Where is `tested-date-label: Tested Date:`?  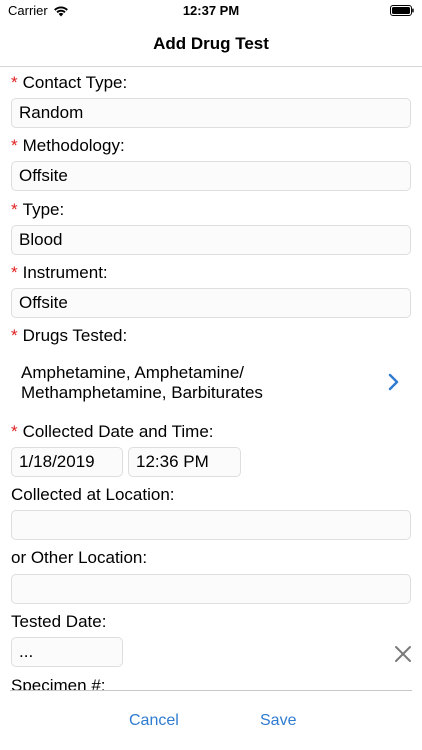 tested-date-label: Tested Date: is located at coordinates (59, 621).